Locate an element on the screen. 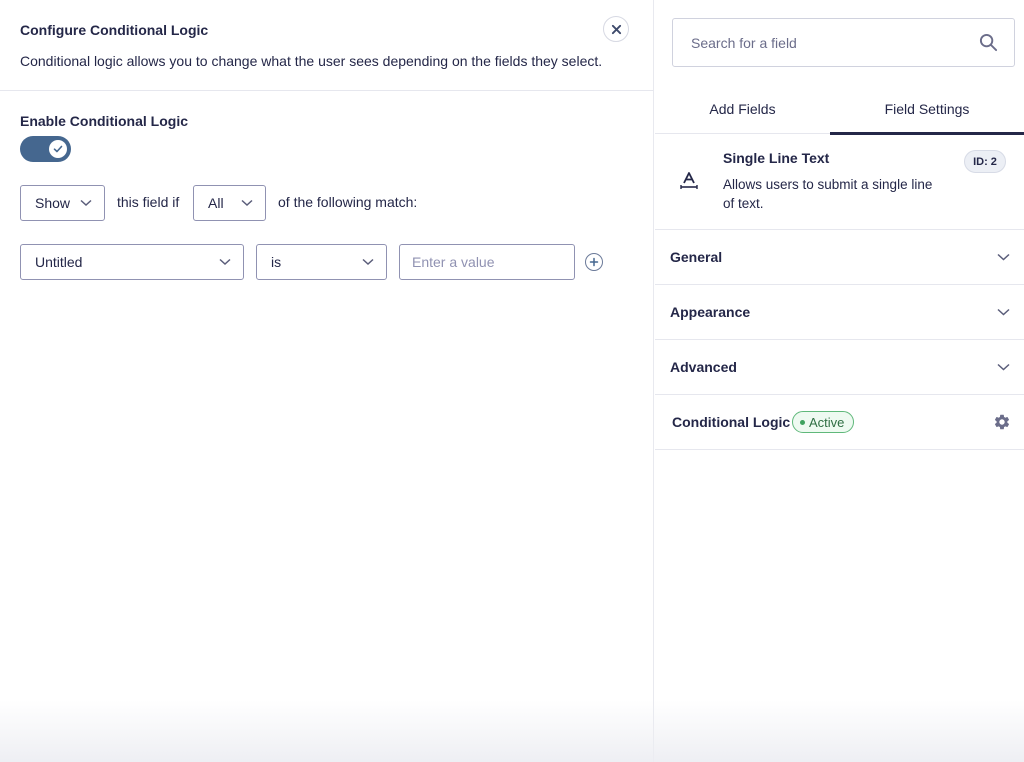 The height and width of the screenshot is (762, 1024). conditional-logic-row: Conditional Logic Active is located at coordinates (839, 422).